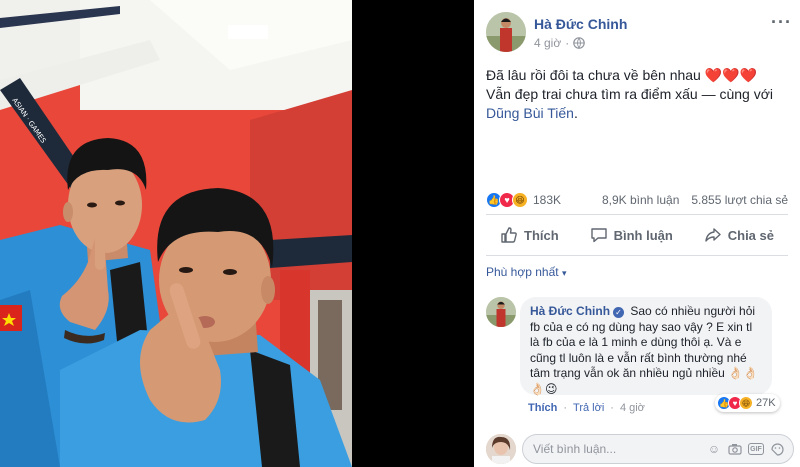 This screenshot has width=800, height=467. What do you see at coordinates (575, 113) in the screenshot?
I see `post-text-end: .` at bounding box center [575, 113].